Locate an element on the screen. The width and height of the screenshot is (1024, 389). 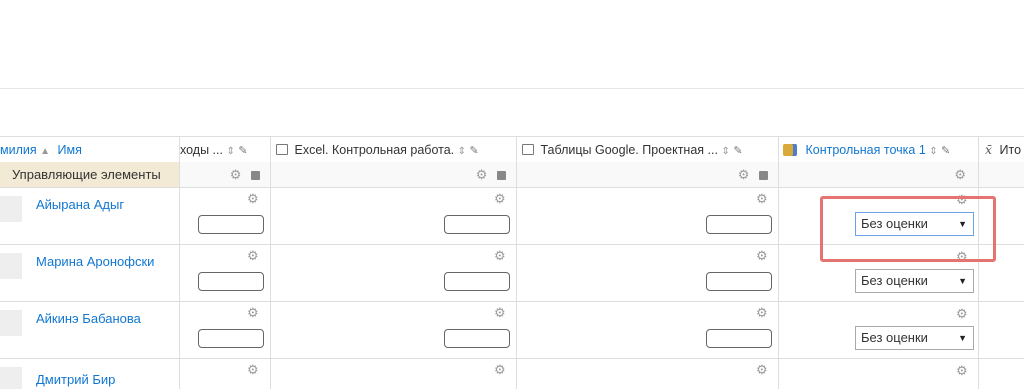
grade-select-cell: ⚙ is located at coordinates (879, 374).